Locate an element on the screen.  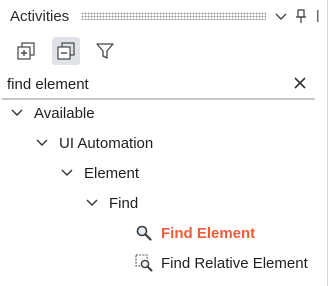
tree-node-label: UI Automation is located at coordinates (106, 143).